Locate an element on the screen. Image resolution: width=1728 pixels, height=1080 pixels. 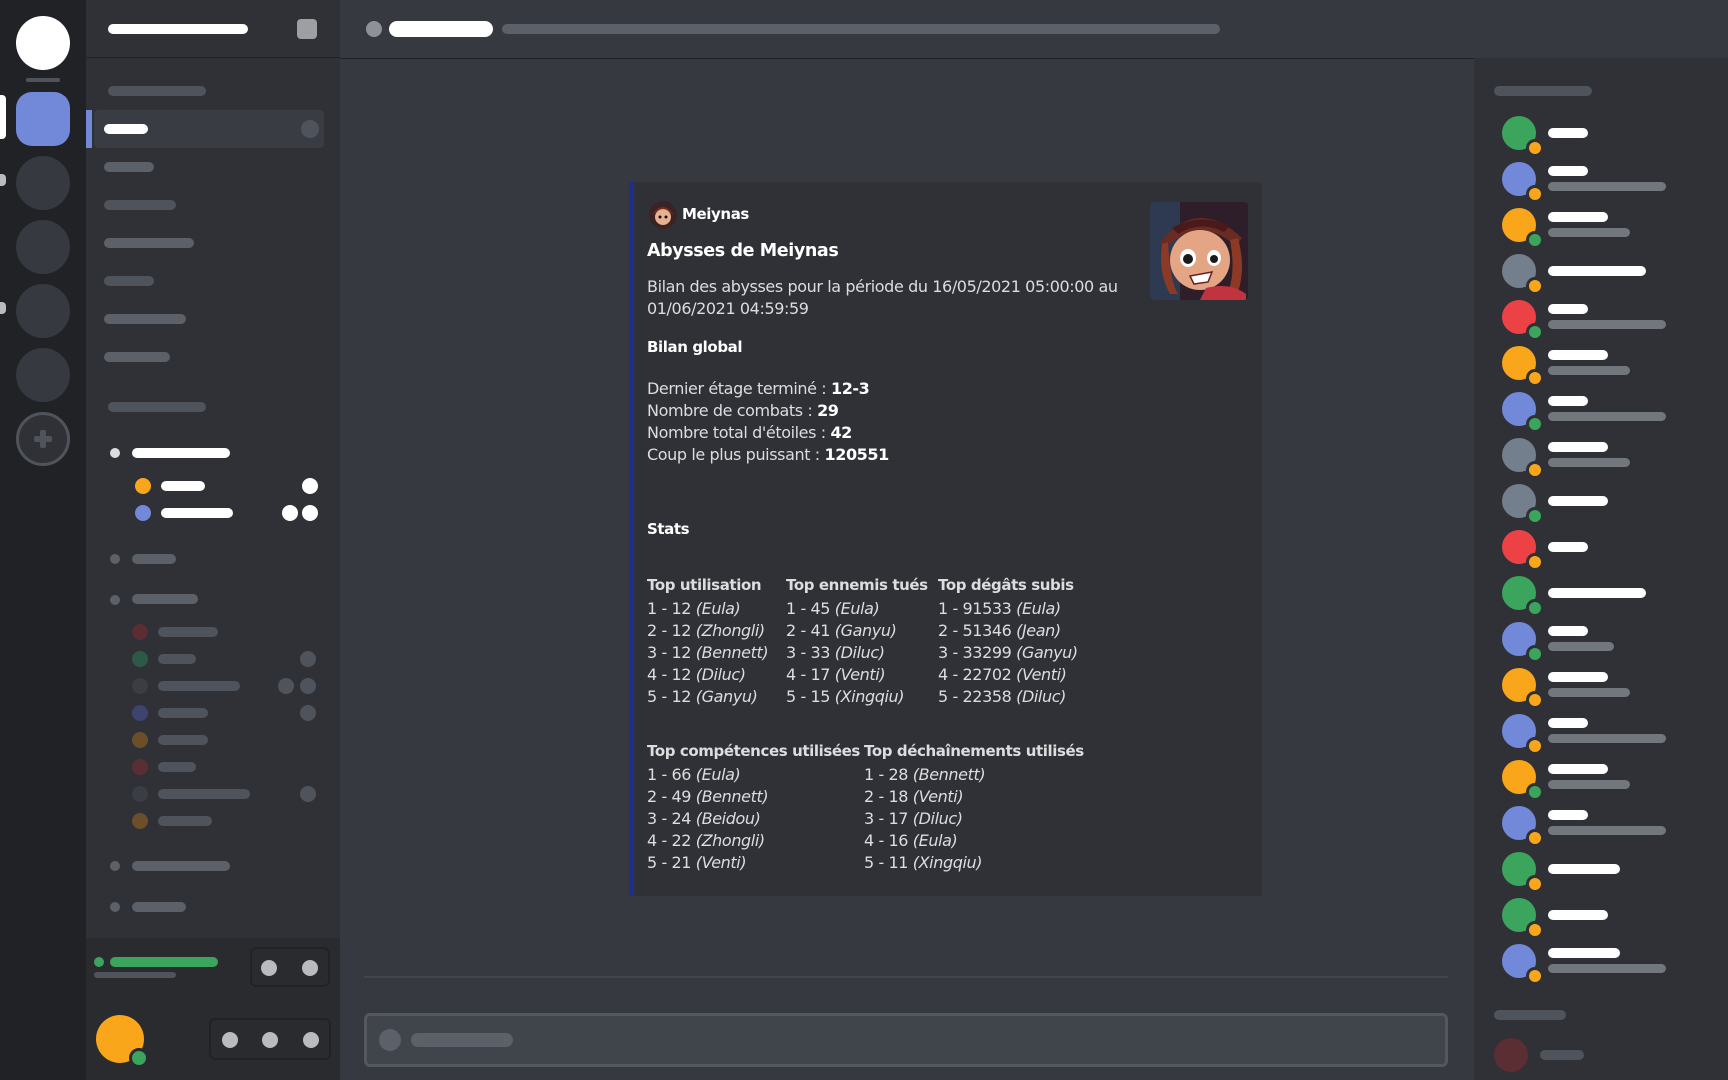
field-item: 1 - 45 (Eula) is located at coordinates (833, 609).